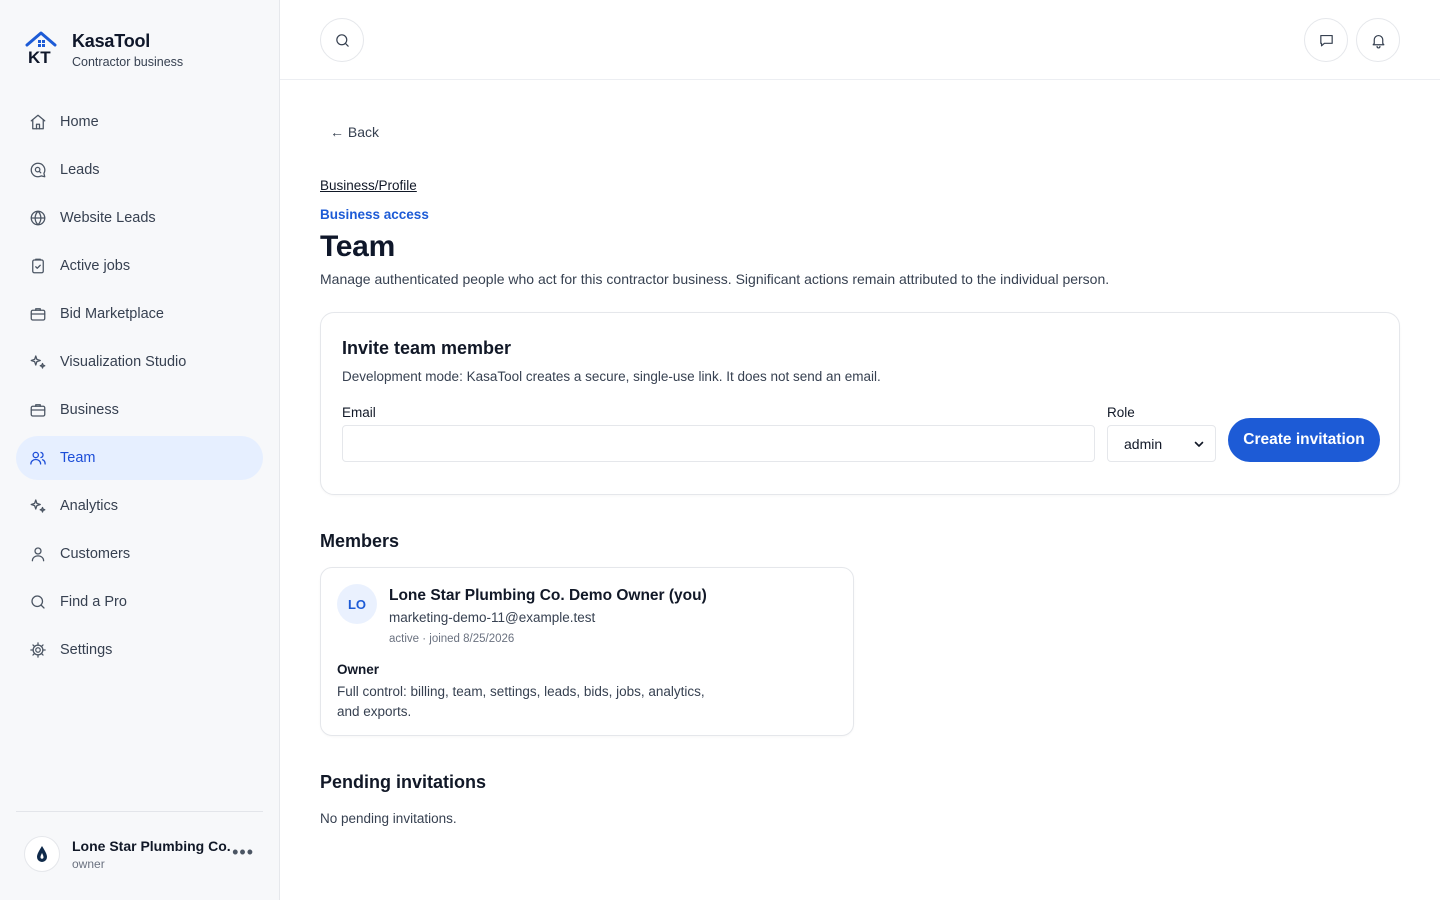 The height and width of the screenshot is (900, 1440). What do you see at coordinates (139, 170) in the screenshot?
I see `sidebar-item-leads: Leads` at bounding box center [139, 170].